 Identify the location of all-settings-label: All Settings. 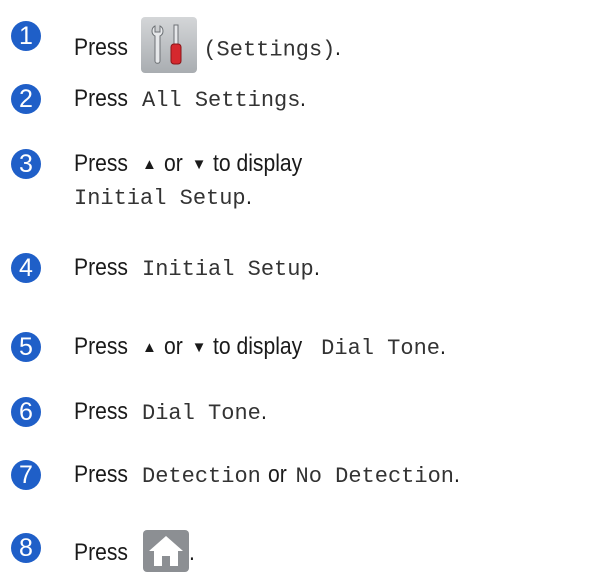
(221, 100).